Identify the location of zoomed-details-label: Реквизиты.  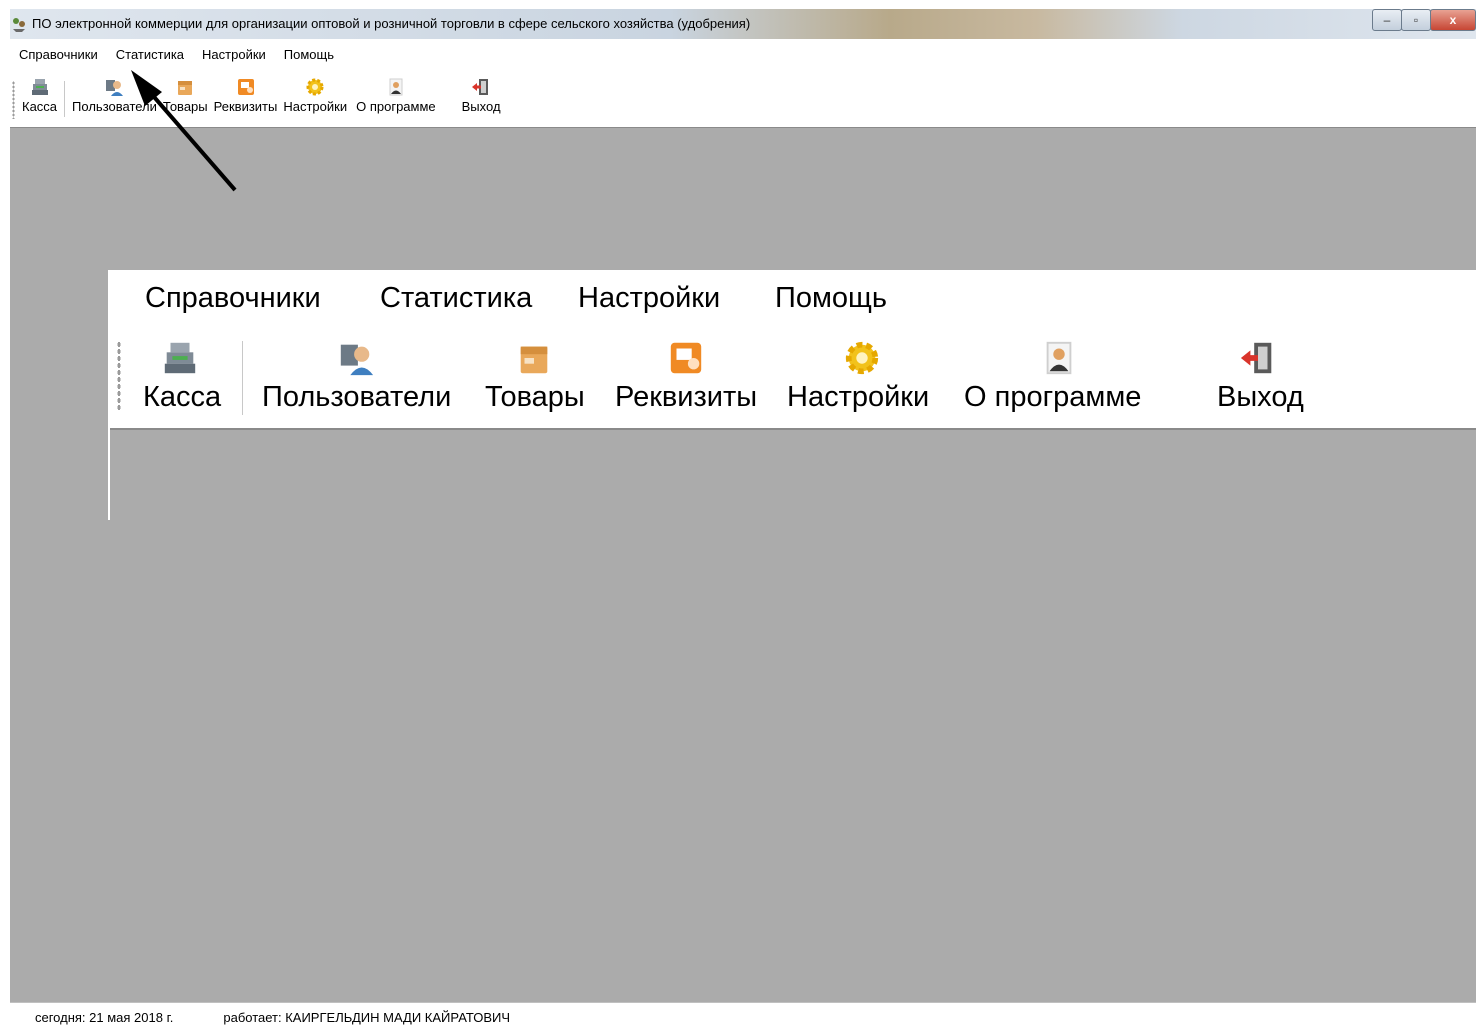
(686, 397).